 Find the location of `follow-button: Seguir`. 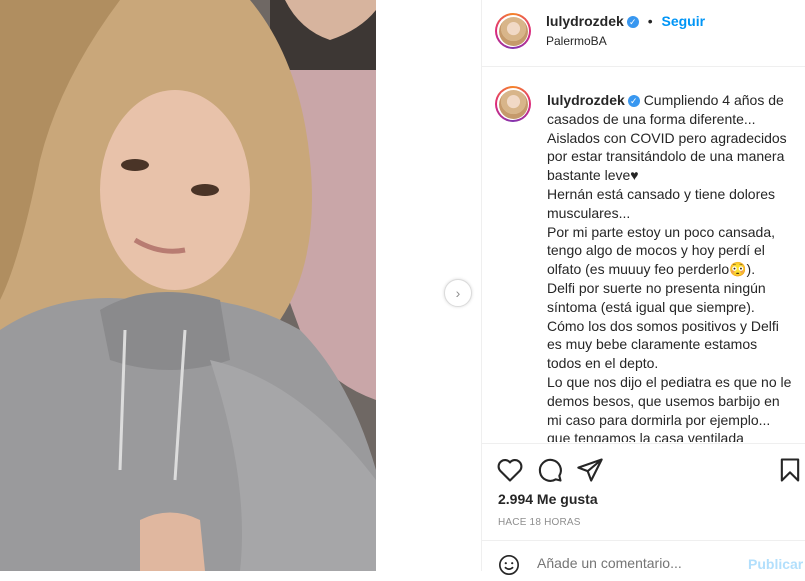

follow-button: Seguir is located at coordinates (683, 21).